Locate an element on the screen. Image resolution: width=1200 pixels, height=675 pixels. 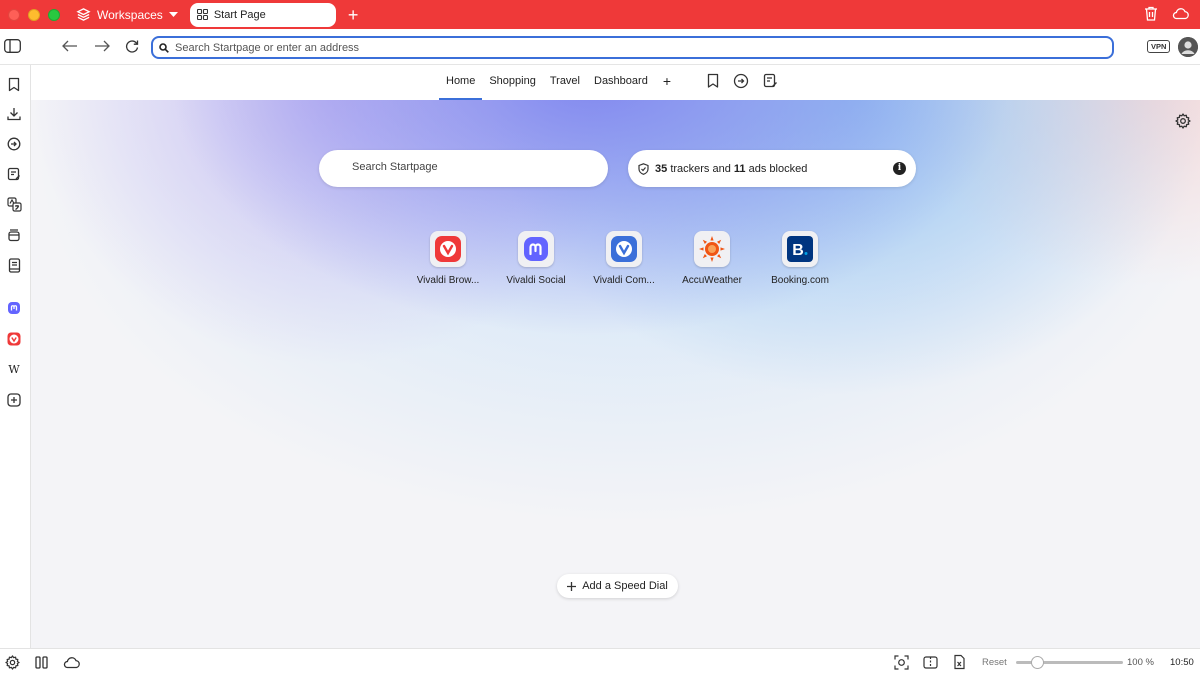
add-speed-dial-button: Add a Speed Dial is located at coordinates (617, 586).